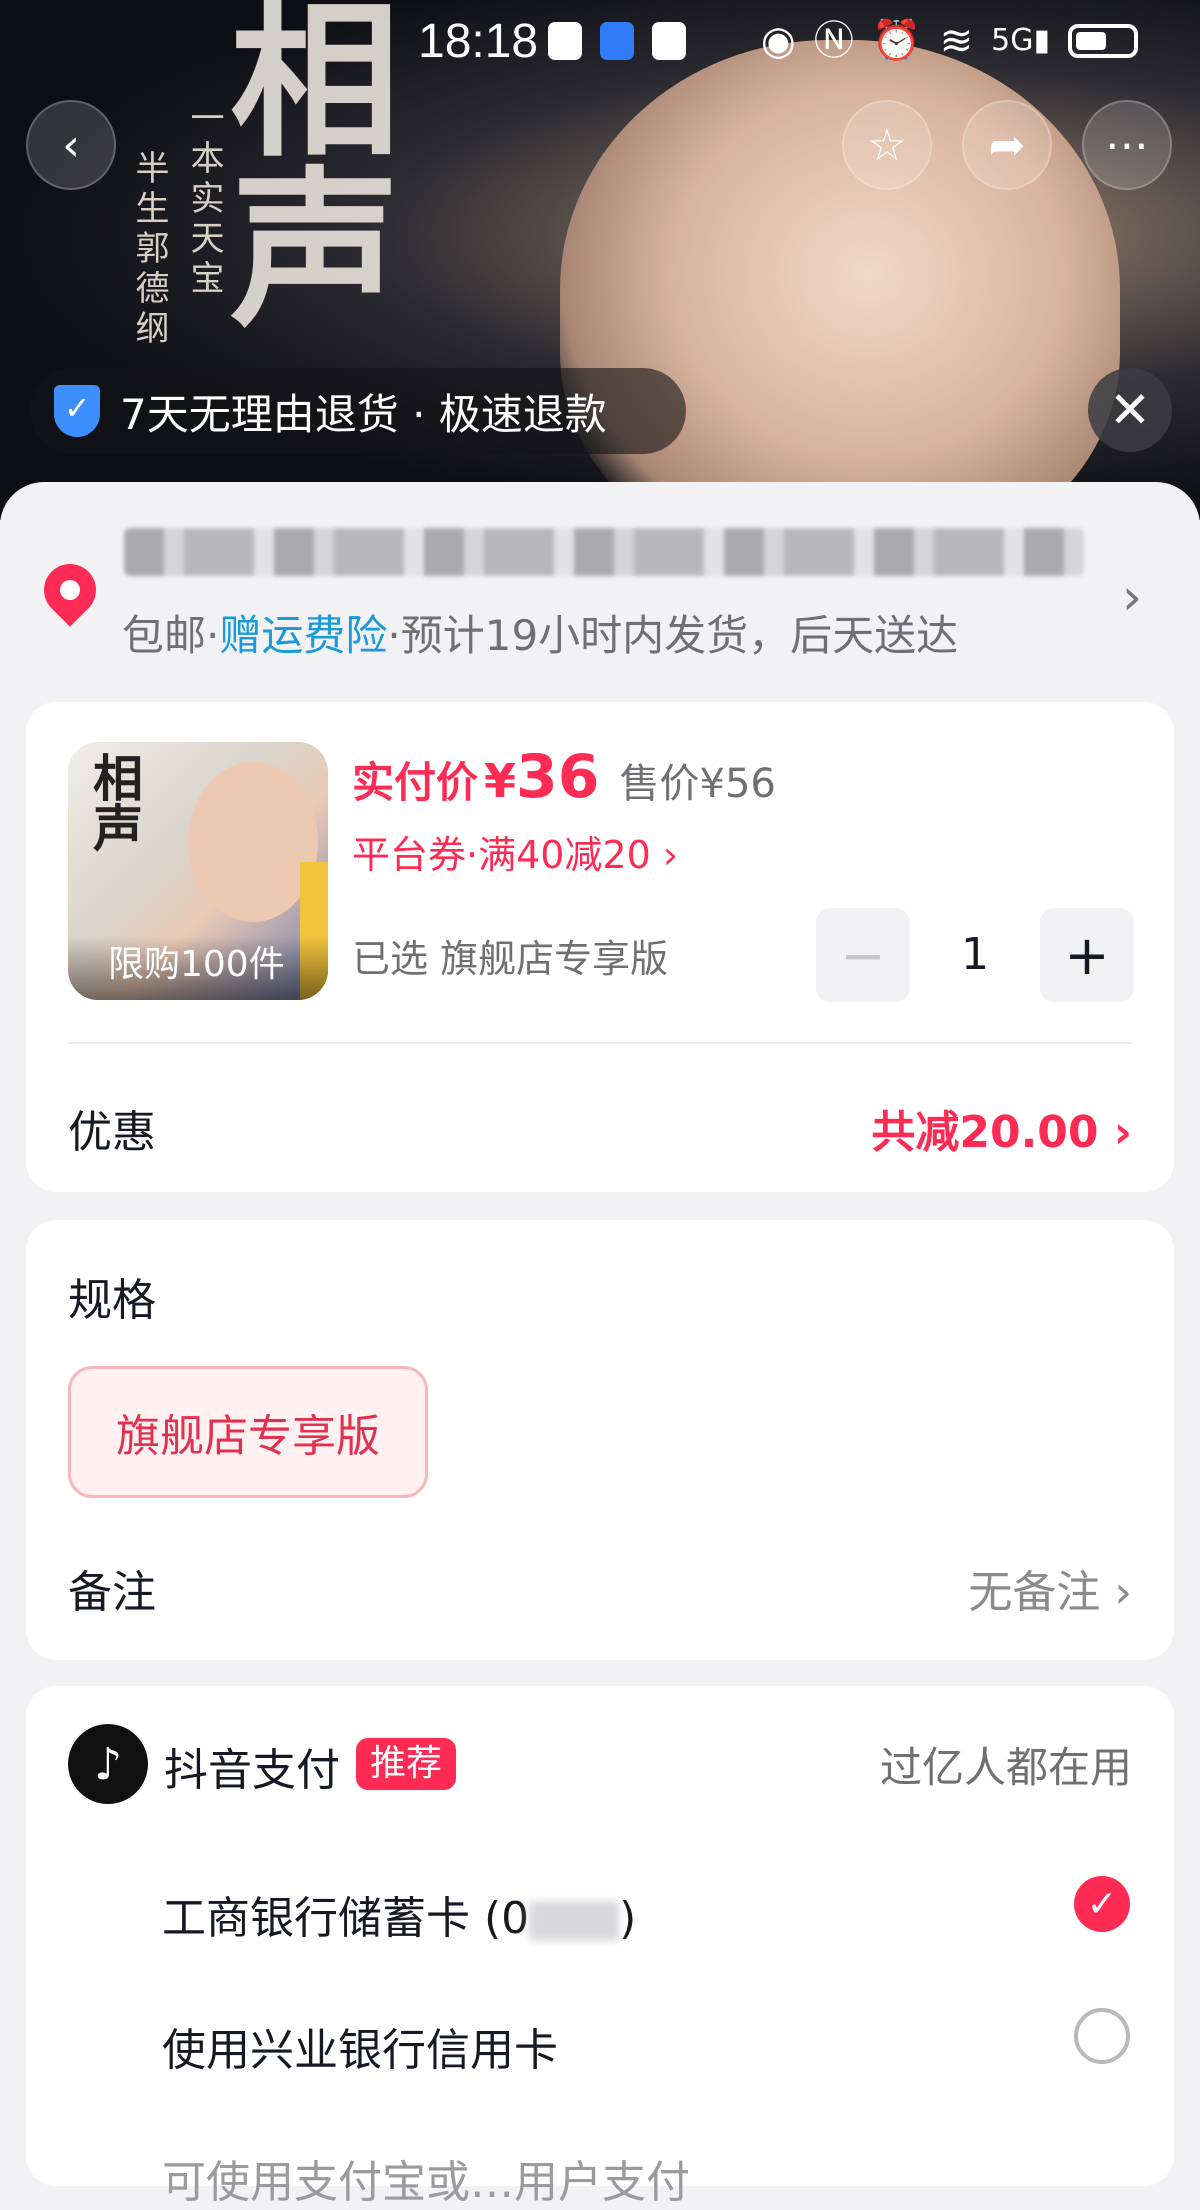 The image size is (1200, 2210). What do you see at coordinates (600, 1043) in the screenshot?
I see `divider` at bounding box center [600, 1043].